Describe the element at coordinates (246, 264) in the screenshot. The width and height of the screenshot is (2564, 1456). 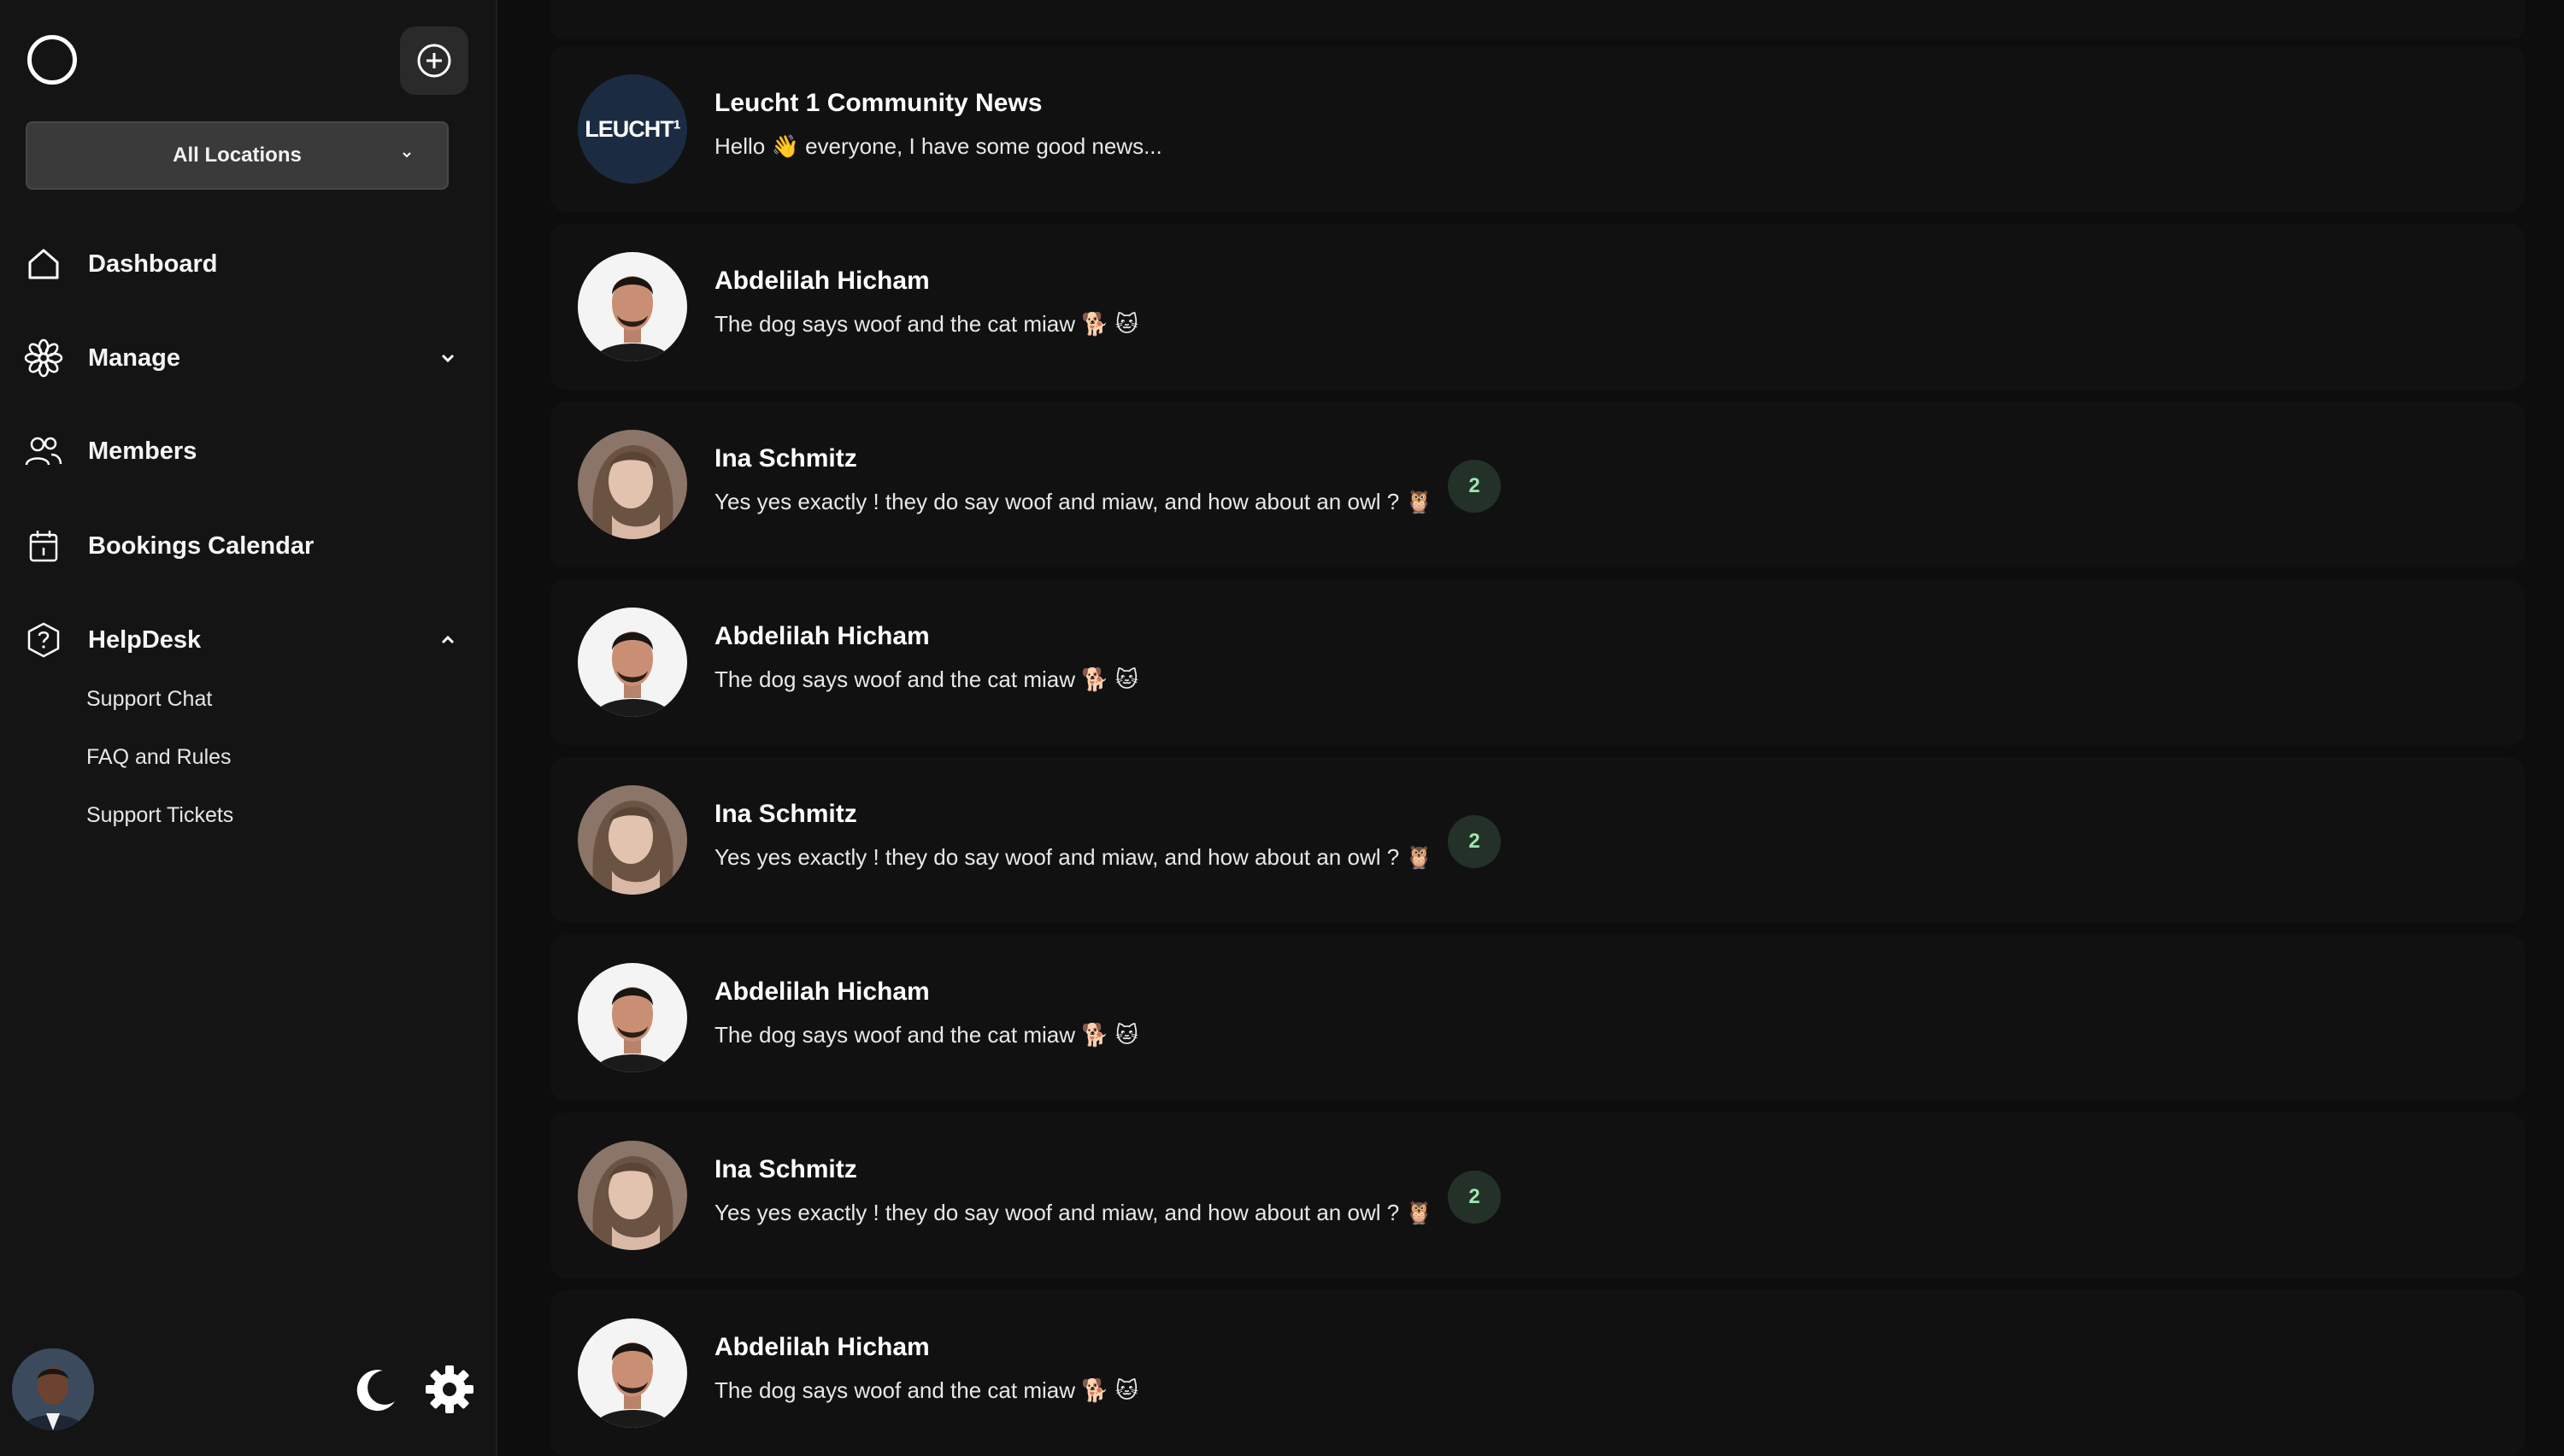
I see `nav-dashboard: Dashboard` at that location.